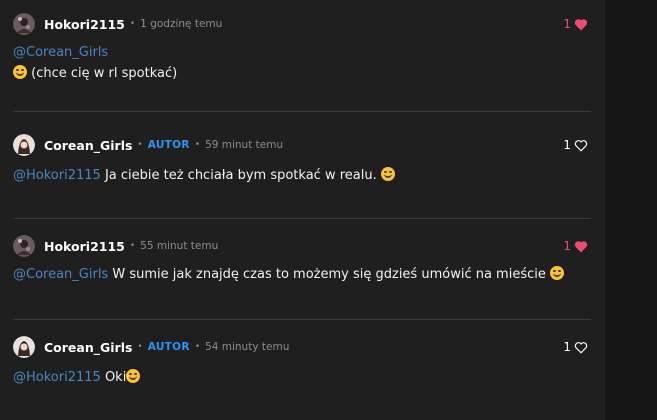 This screenshot has height=420, width=657. Describe the element at coordinates (104, 73) in the screenshot. I see `comment-message: (chce cię w rl spotkać)` at that location.